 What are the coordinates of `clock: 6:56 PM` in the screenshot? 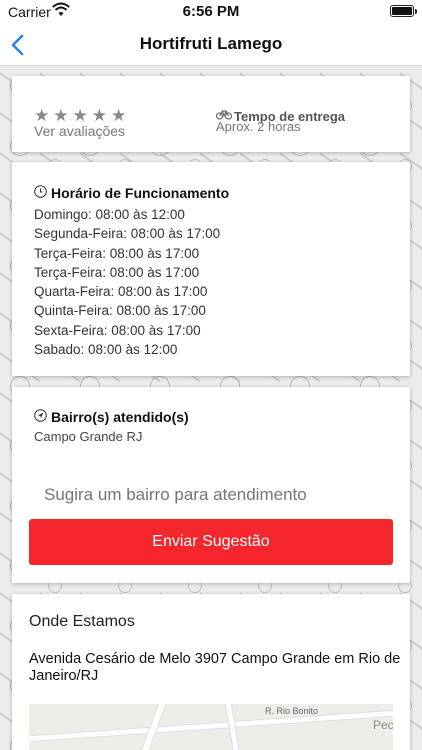 It's located at (211, 11).